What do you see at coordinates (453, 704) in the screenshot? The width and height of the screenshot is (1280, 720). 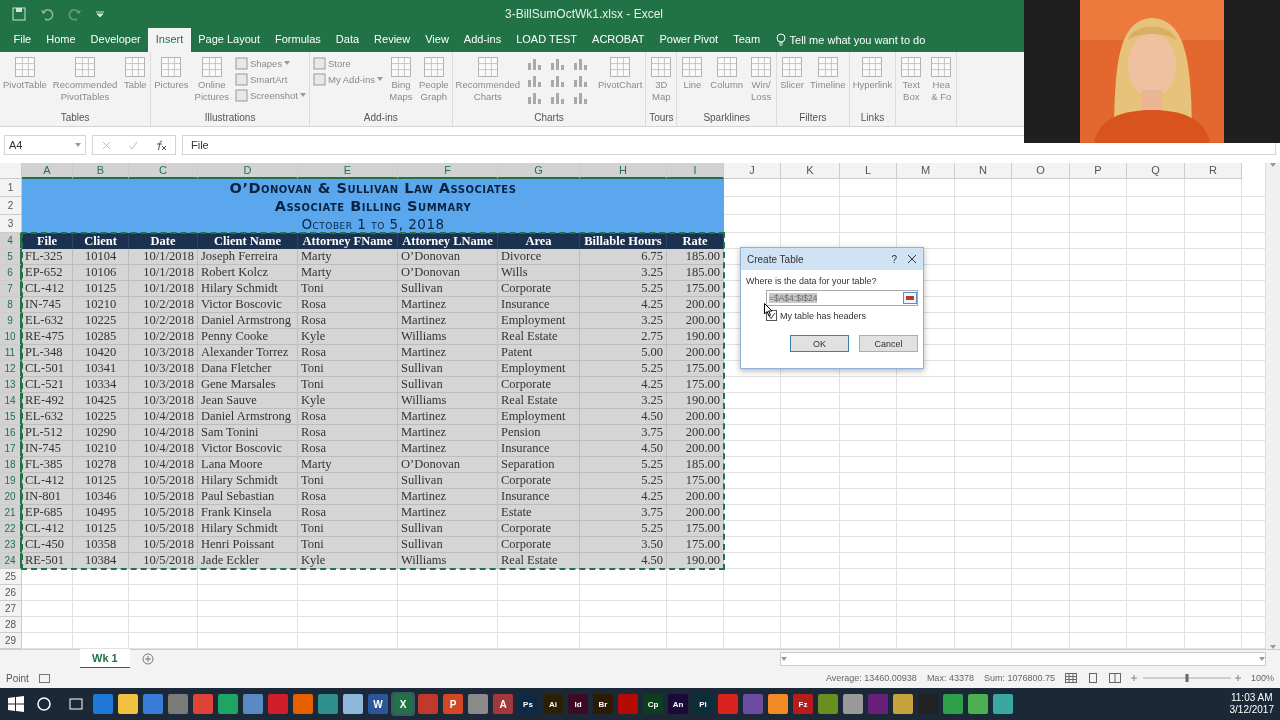 I see `app-icon: P` at bounding box center [453, 704].